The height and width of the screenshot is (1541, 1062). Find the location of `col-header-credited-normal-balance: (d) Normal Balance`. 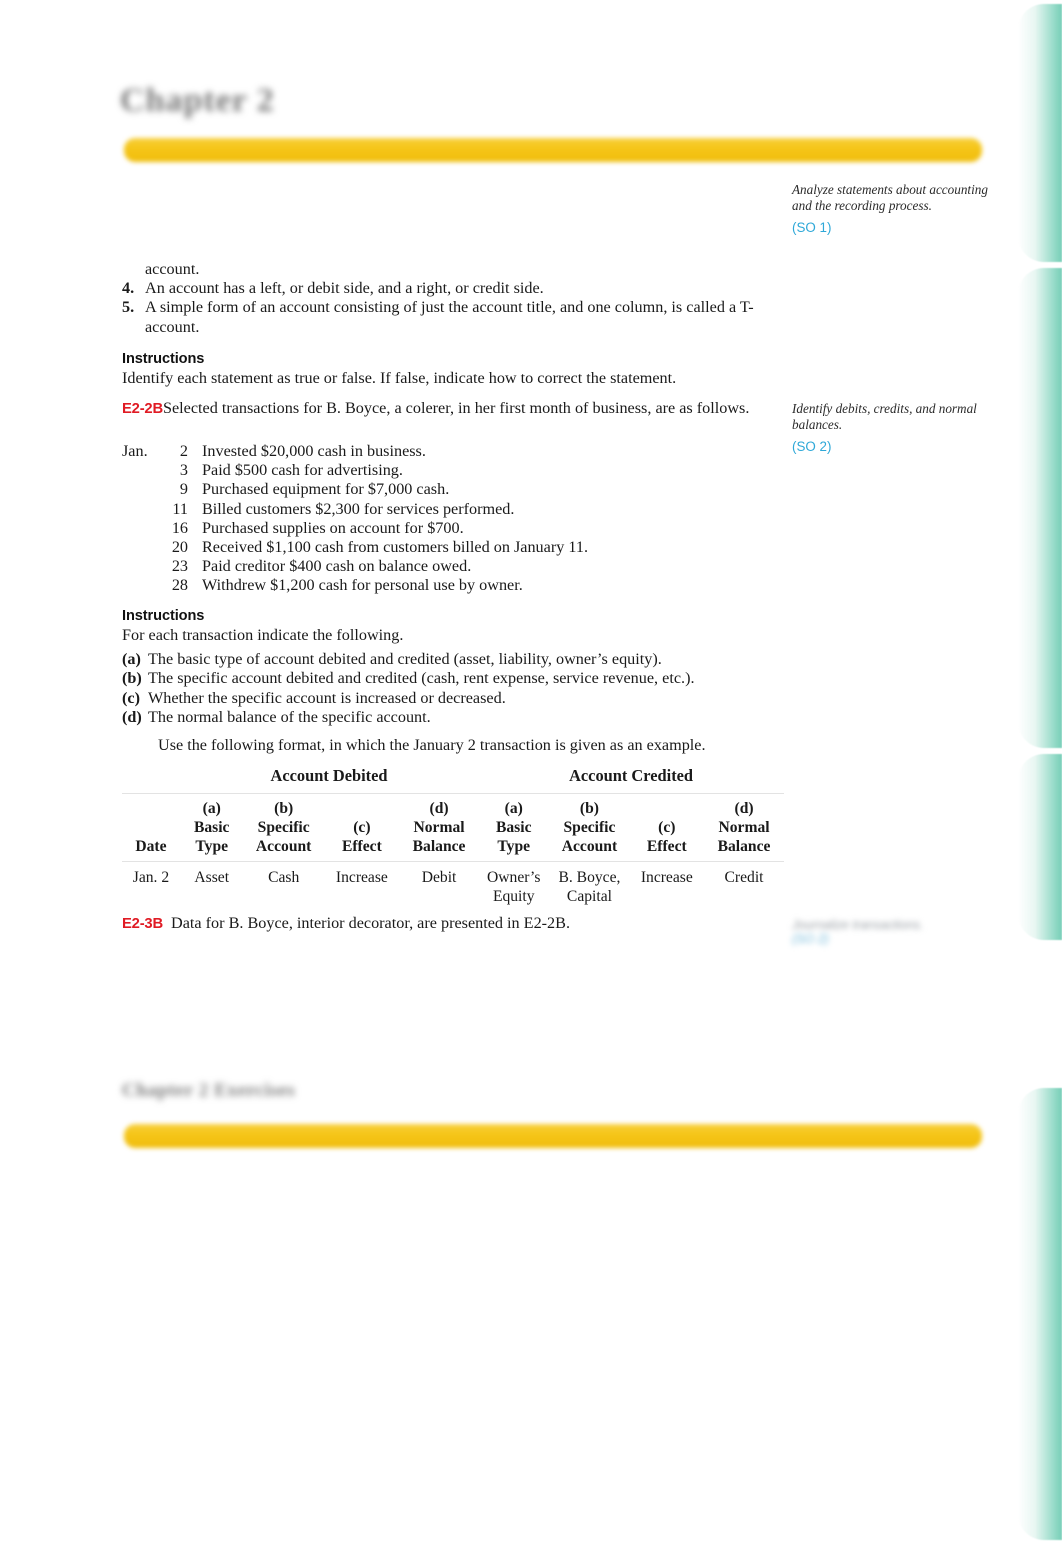

col-header-credited-normal-balance: (d) Normal Balance is located at coordinates (744, 827).